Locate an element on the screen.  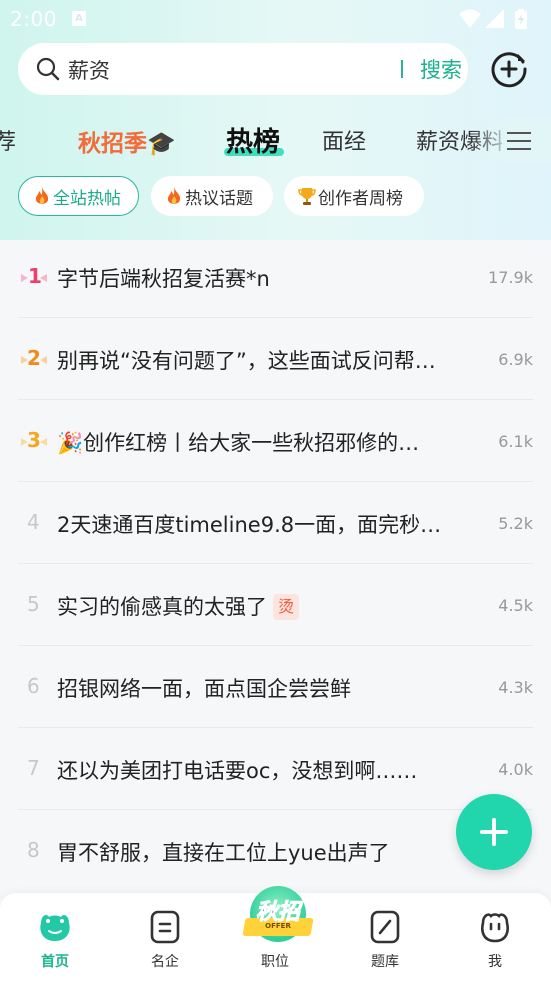
nav-label: 职位 is located at coordinates (275, 962).